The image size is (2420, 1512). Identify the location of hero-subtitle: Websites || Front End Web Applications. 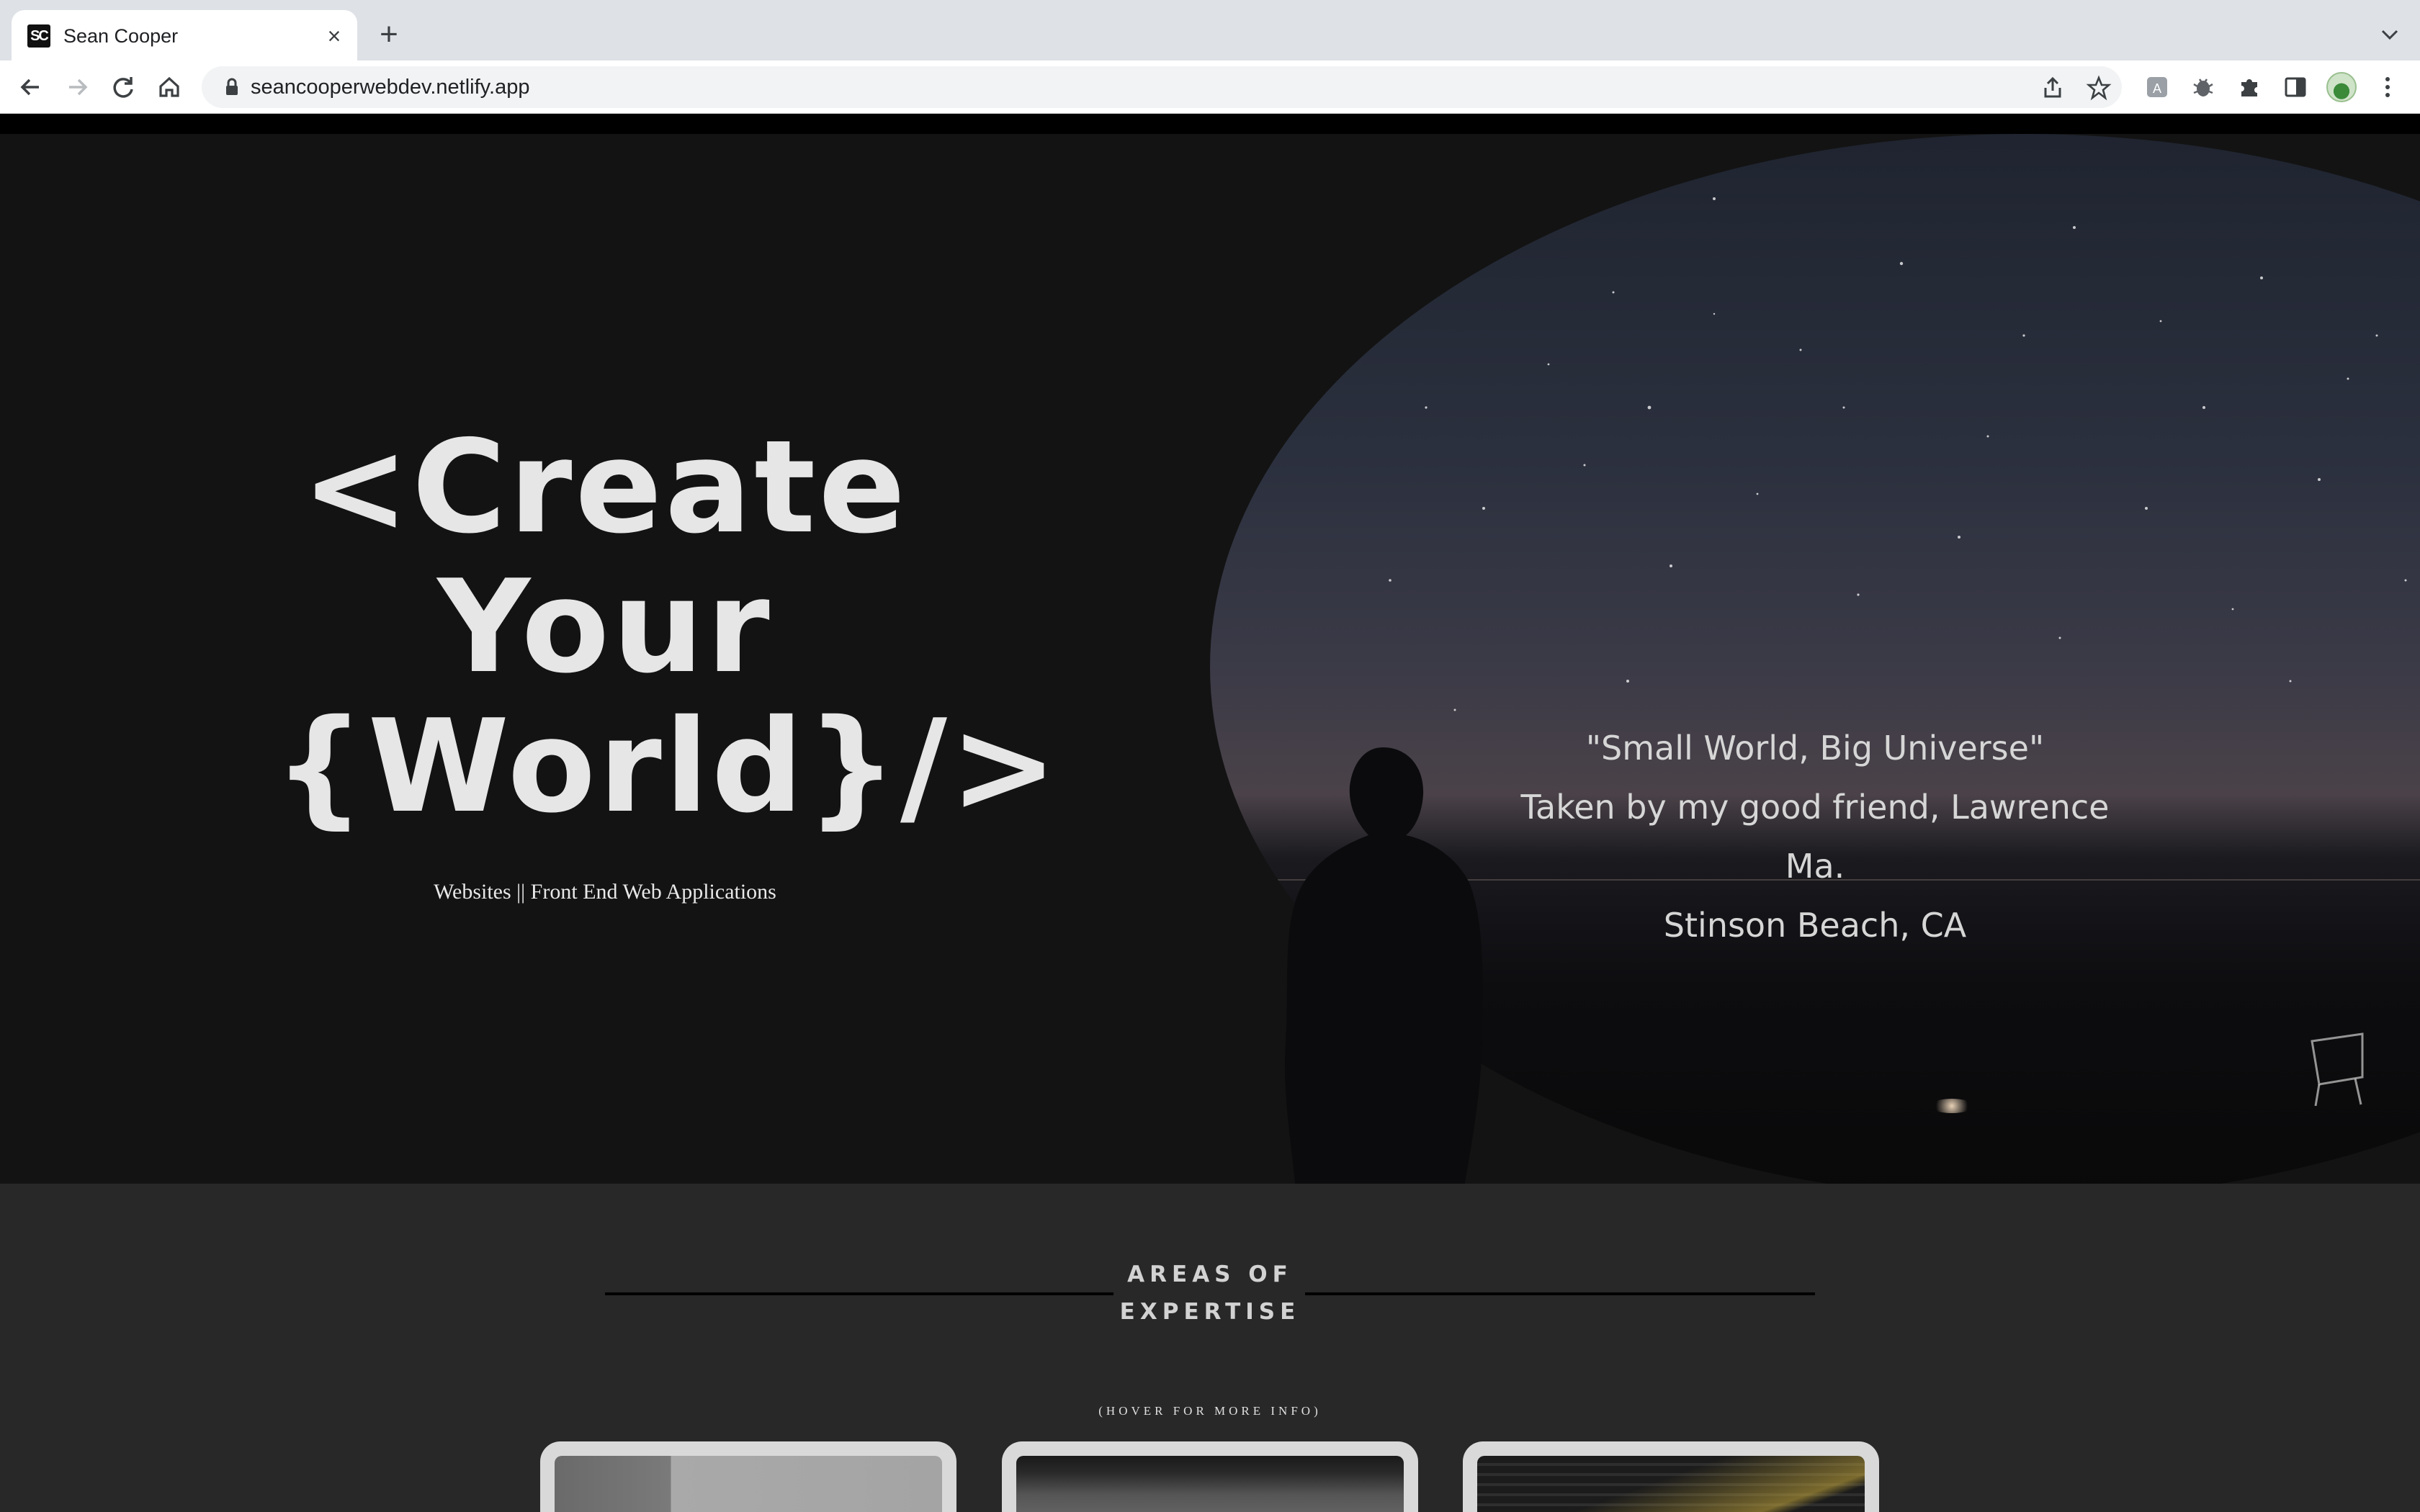
(605, 892).